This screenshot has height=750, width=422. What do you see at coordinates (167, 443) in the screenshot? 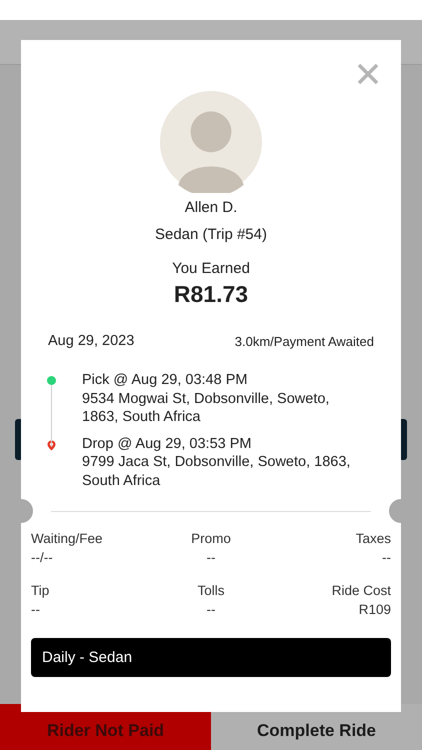
I see `stop-time: Drop @ Aug 29, 03:53 PM` at bounding box center [167, 443].